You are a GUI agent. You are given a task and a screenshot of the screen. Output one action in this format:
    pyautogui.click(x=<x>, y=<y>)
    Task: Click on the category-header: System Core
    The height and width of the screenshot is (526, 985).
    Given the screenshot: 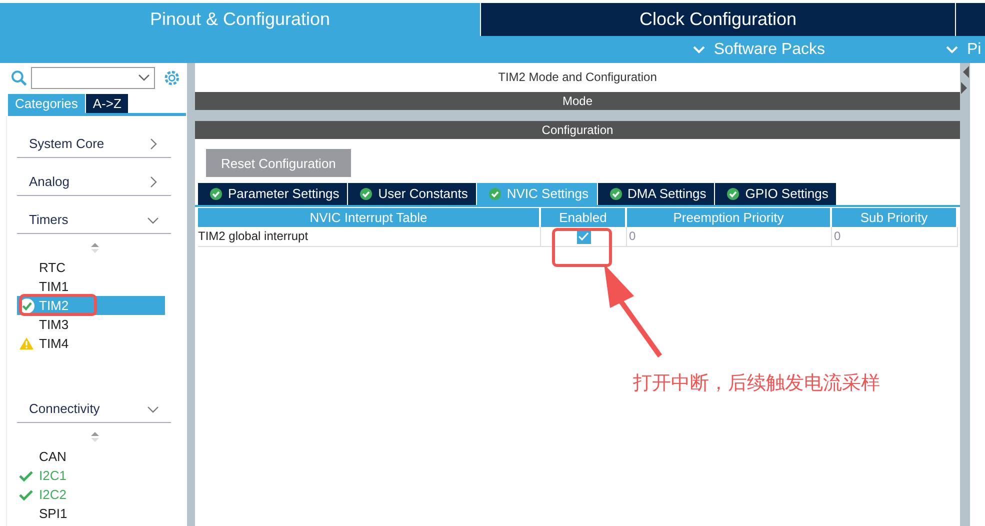 What is the action you would take?
    pyautogui.click(x=94, y=142)
    